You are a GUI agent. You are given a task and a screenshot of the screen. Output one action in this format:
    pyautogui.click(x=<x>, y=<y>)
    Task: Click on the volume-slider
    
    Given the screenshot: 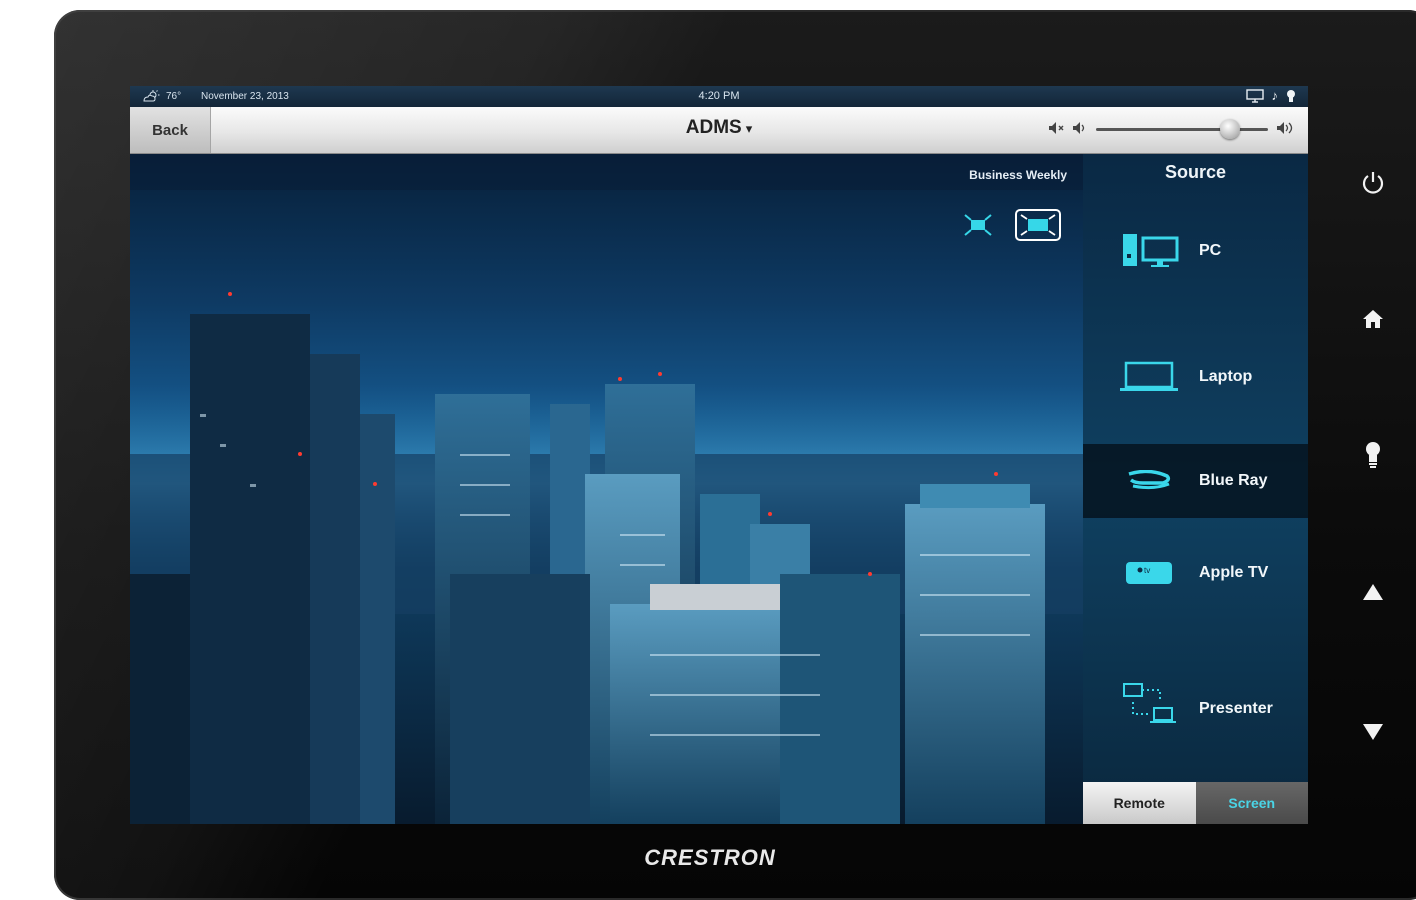 What is the action you would take?
    pyautogui.click(x=1182, y=129)
    